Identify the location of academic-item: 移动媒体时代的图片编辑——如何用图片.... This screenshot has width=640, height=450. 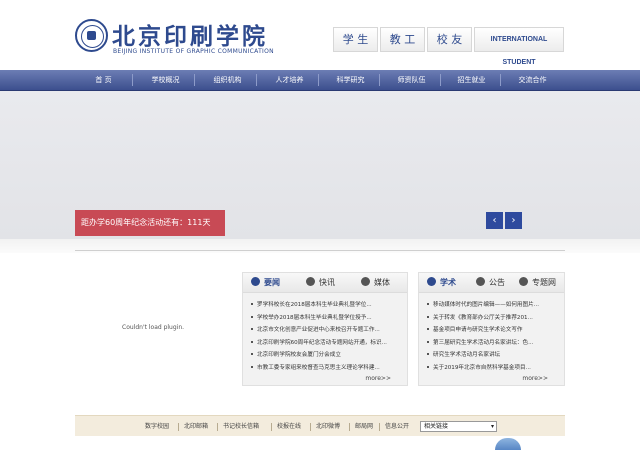
(483, 306).